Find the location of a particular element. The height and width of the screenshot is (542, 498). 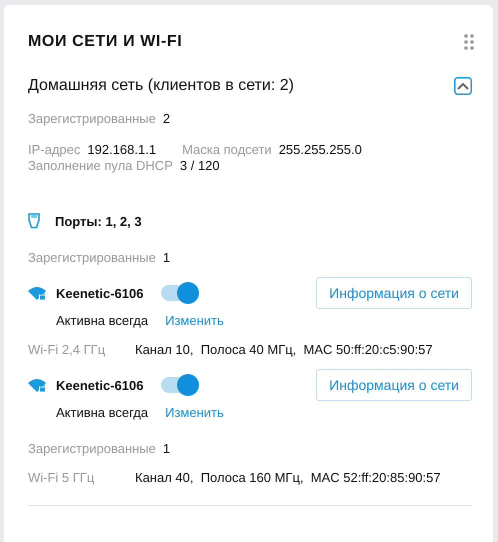

band-details: Канал 10, Полоса 40 МГц, MAC 50:ff:20:c5:90:57 is located at coordinates (284, 349).